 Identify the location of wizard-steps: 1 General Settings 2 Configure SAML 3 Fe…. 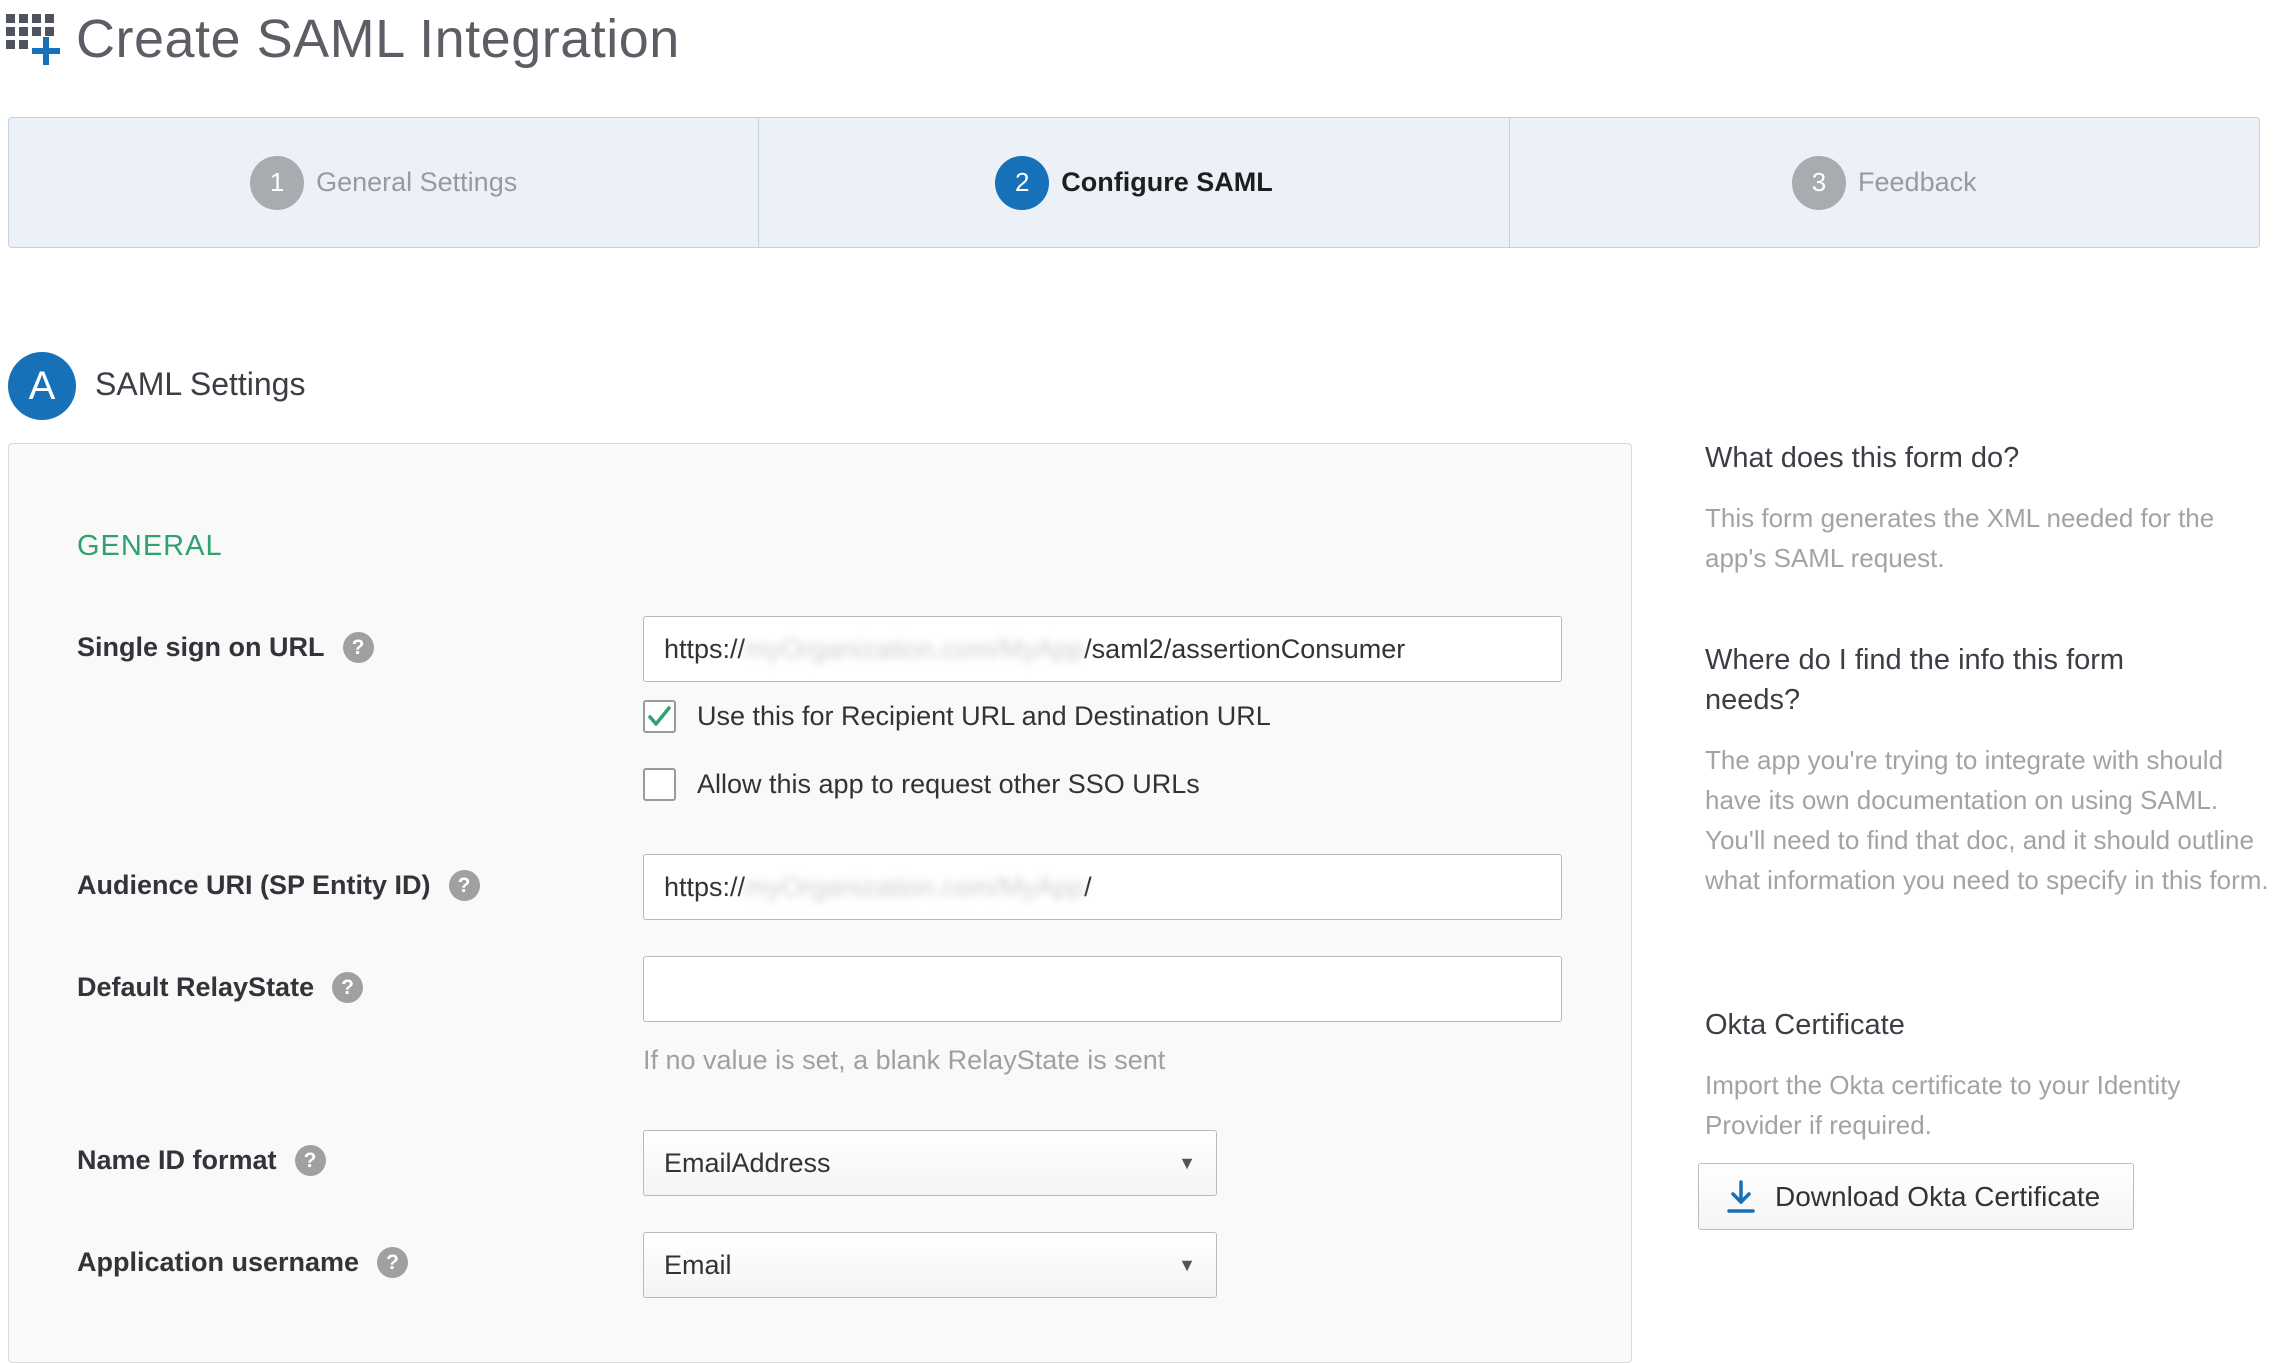
(1134, 182).